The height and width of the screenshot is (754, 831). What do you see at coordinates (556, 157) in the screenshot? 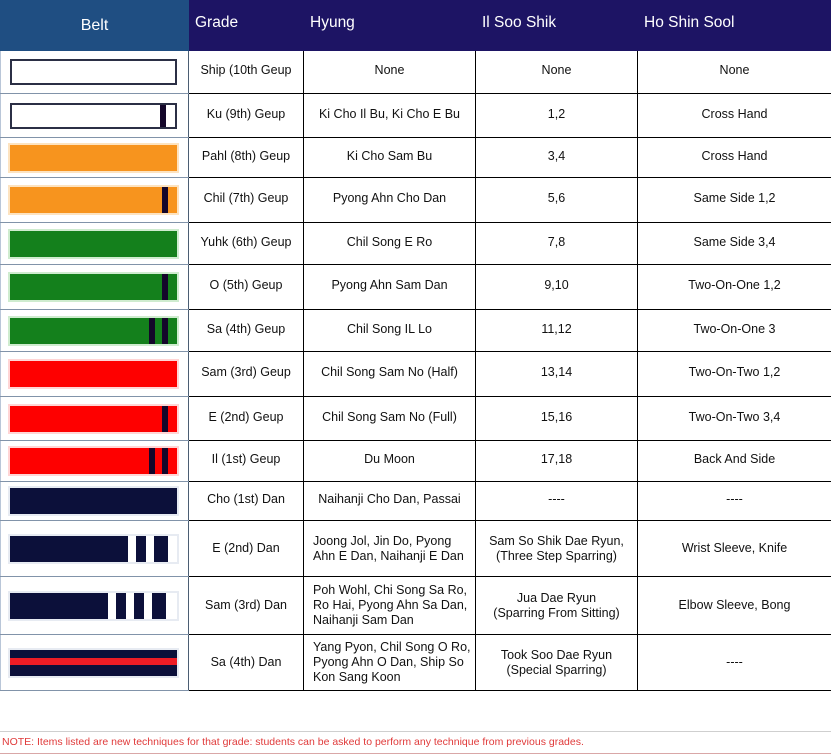
I see `il-soo-shik-cell: 3,4` at bounding box center [556, 157].